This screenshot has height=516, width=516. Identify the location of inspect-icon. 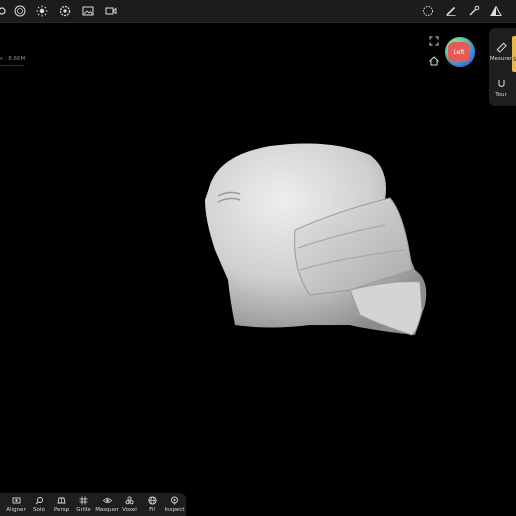
(174, 500).